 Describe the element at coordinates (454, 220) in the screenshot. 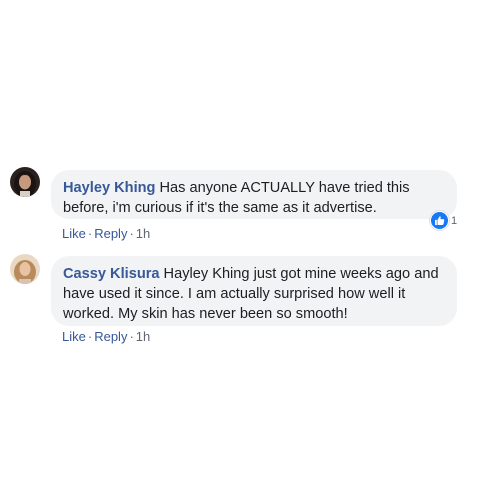

I see `reaction-count: 1` at that location.